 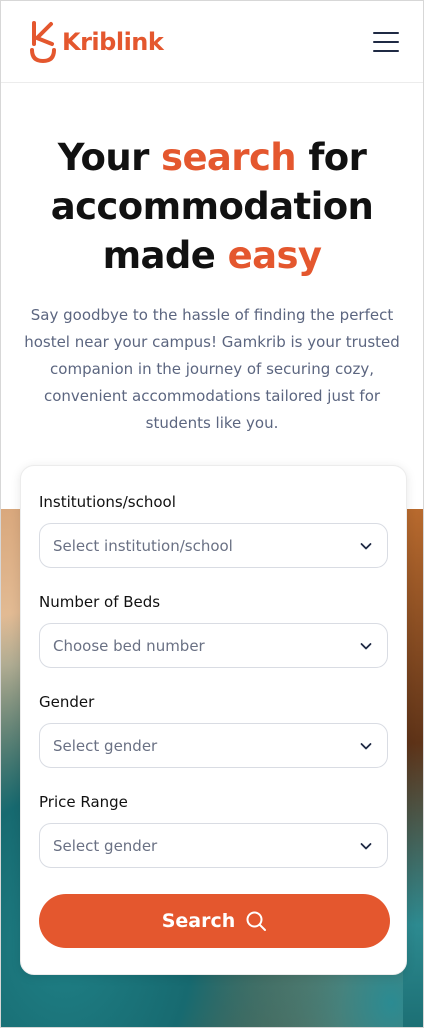 What do you see at coordinates (143, 545) in the screenshot?
I see `institution-placeholder: Select institution/school` at bounding box center [143, 545].